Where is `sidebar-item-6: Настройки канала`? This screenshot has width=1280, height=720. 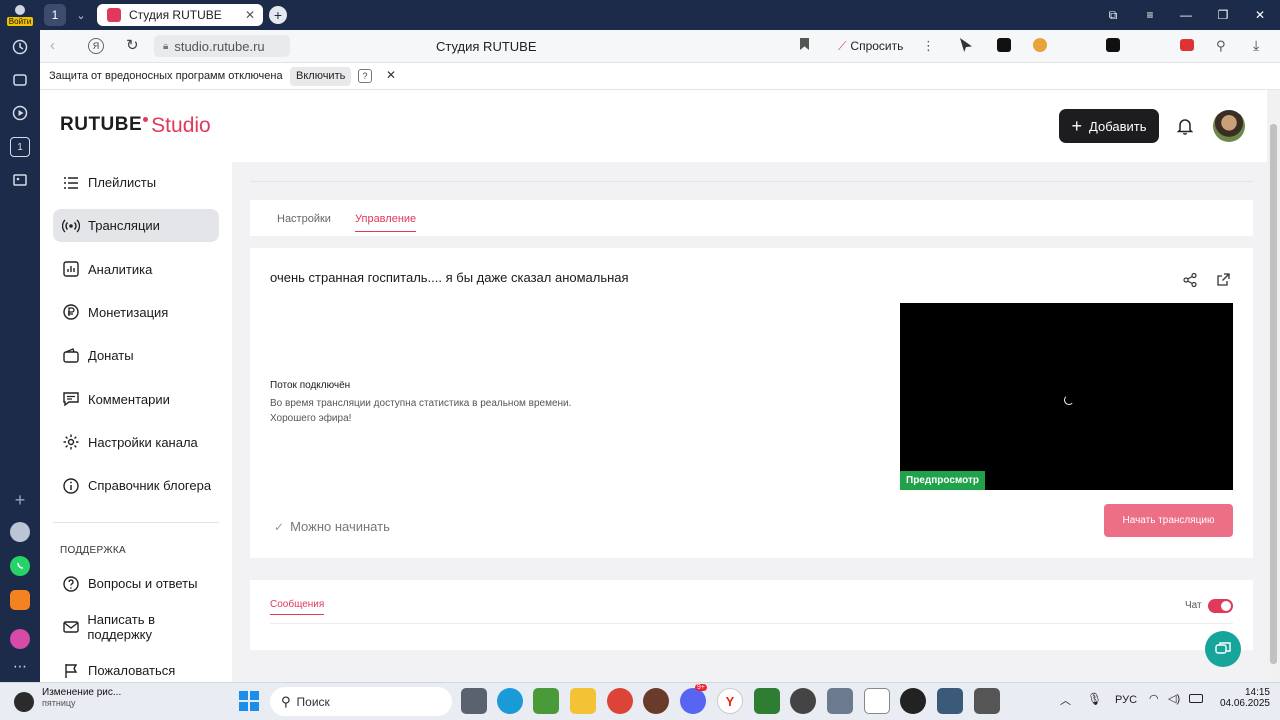
sidebar-item-6: Настройки канала is located at coordinates (136, 442).